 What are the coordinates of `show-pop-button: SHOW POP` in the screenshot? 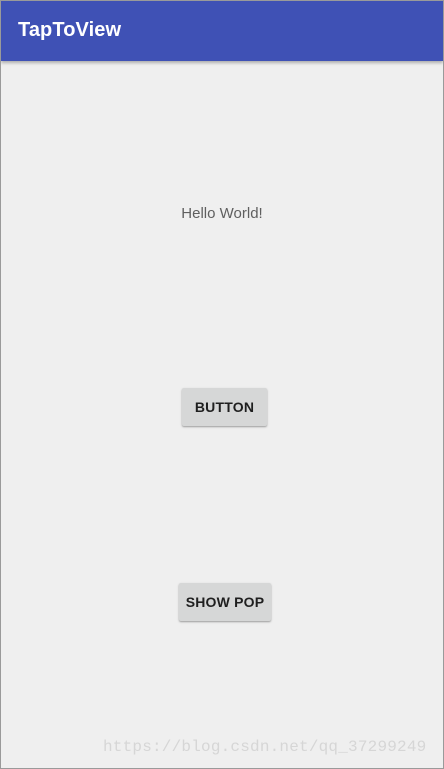 It's located at (225, 602).